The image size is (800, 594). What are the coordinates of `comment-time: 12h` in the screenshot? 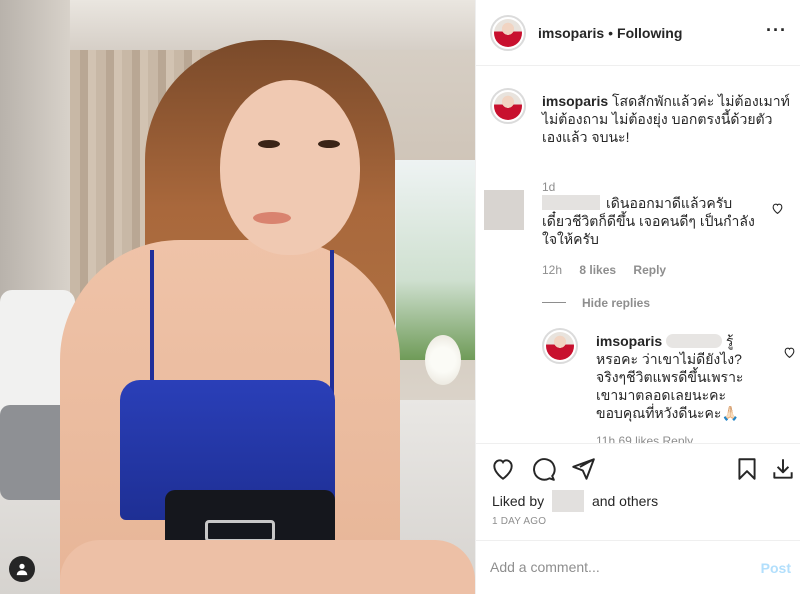 It's located at (552, 270).